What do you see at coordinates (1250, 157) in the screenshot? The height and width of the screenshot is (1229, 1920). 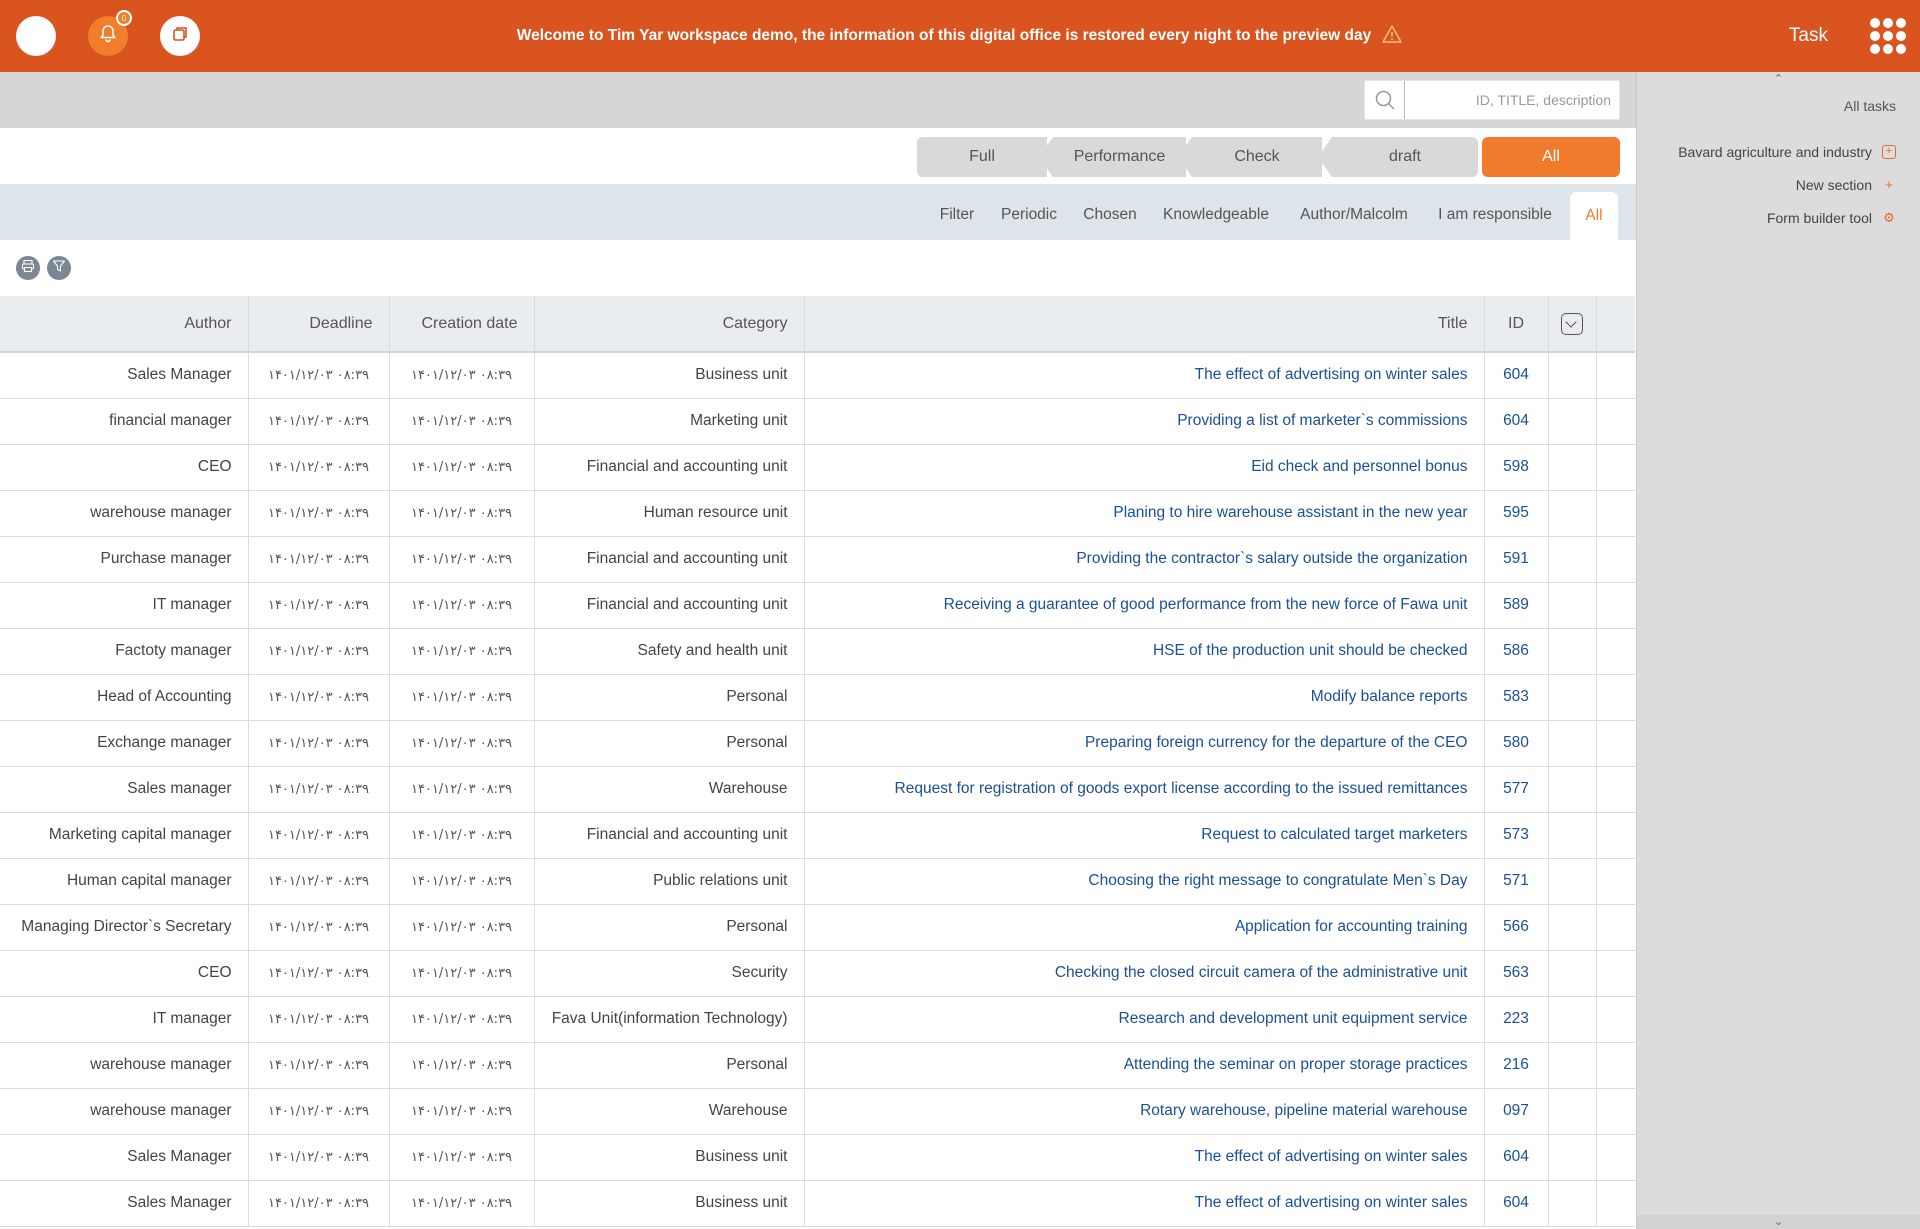 I see `status-check: Check` at bounding box center [1250, 157].